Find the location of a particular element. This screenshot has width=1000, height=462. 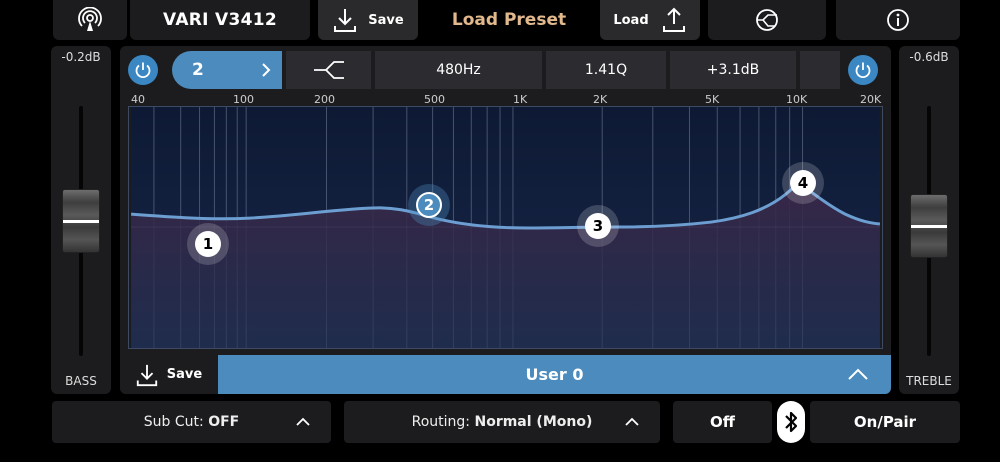

bluetooth-off-button: Off is located at coordinates (722, 422).